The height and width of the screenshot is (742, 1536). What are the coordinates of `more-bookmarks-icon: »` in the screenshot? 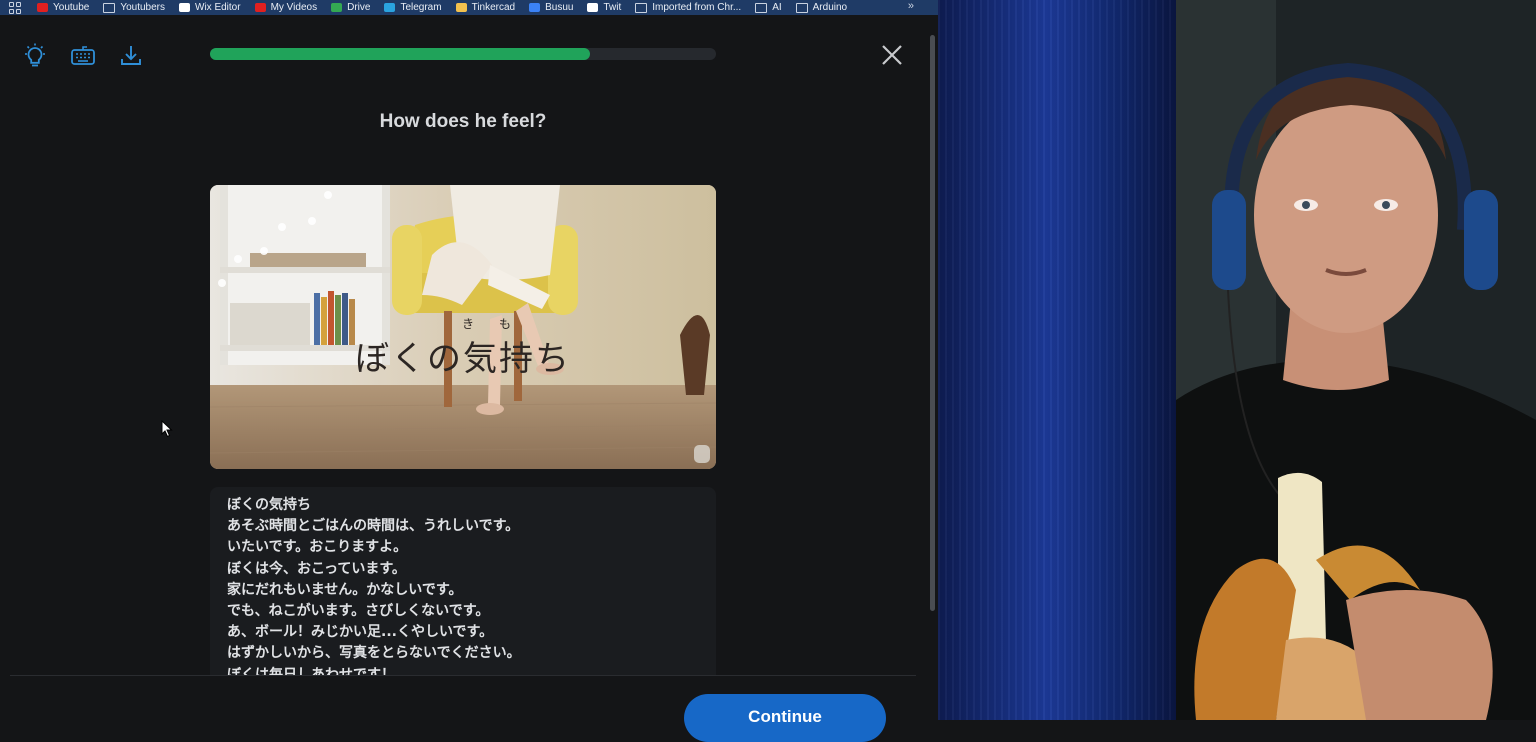 It's located at (911, 6).